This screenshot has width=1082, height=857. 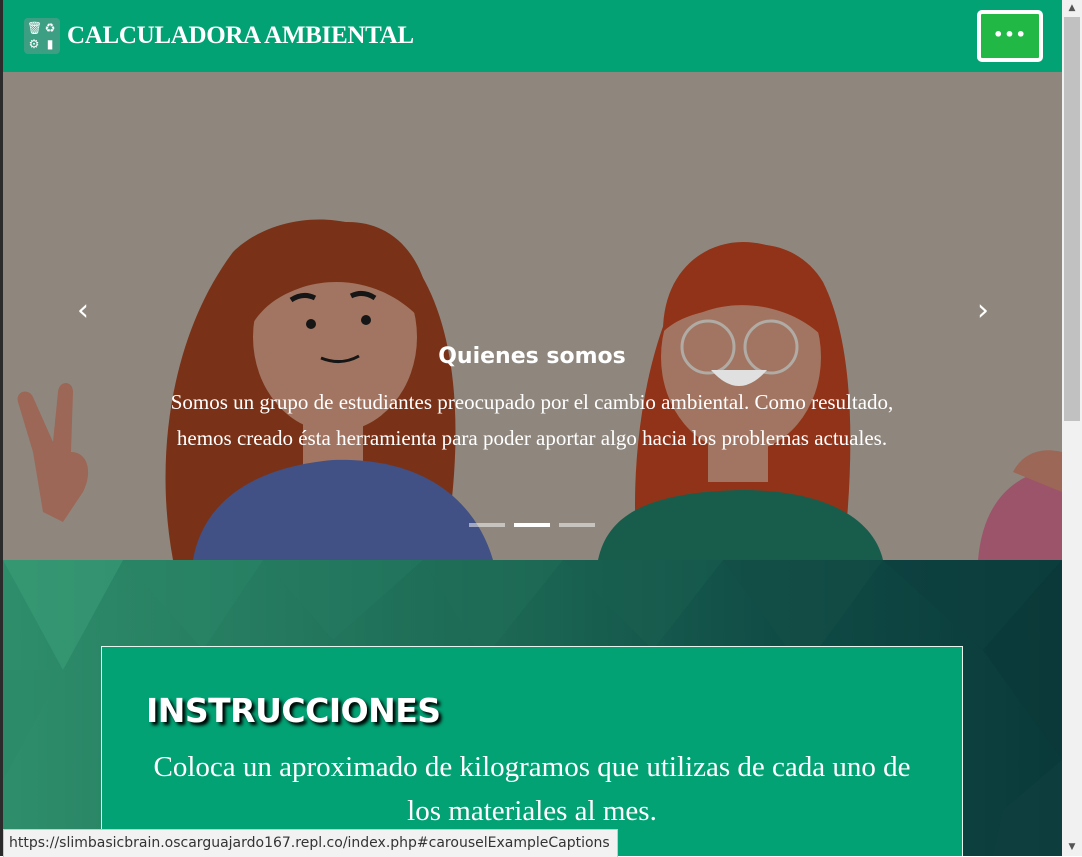 I want to click on scroll-up-arrow-icon: ▲, so click(x=1072, y=8).